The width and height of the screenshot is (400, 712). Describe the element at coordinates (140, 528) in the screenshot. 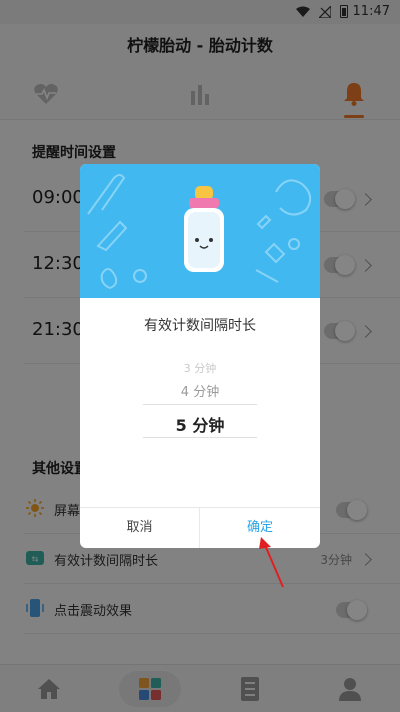

I see `cancel-button: 取消` at that location.